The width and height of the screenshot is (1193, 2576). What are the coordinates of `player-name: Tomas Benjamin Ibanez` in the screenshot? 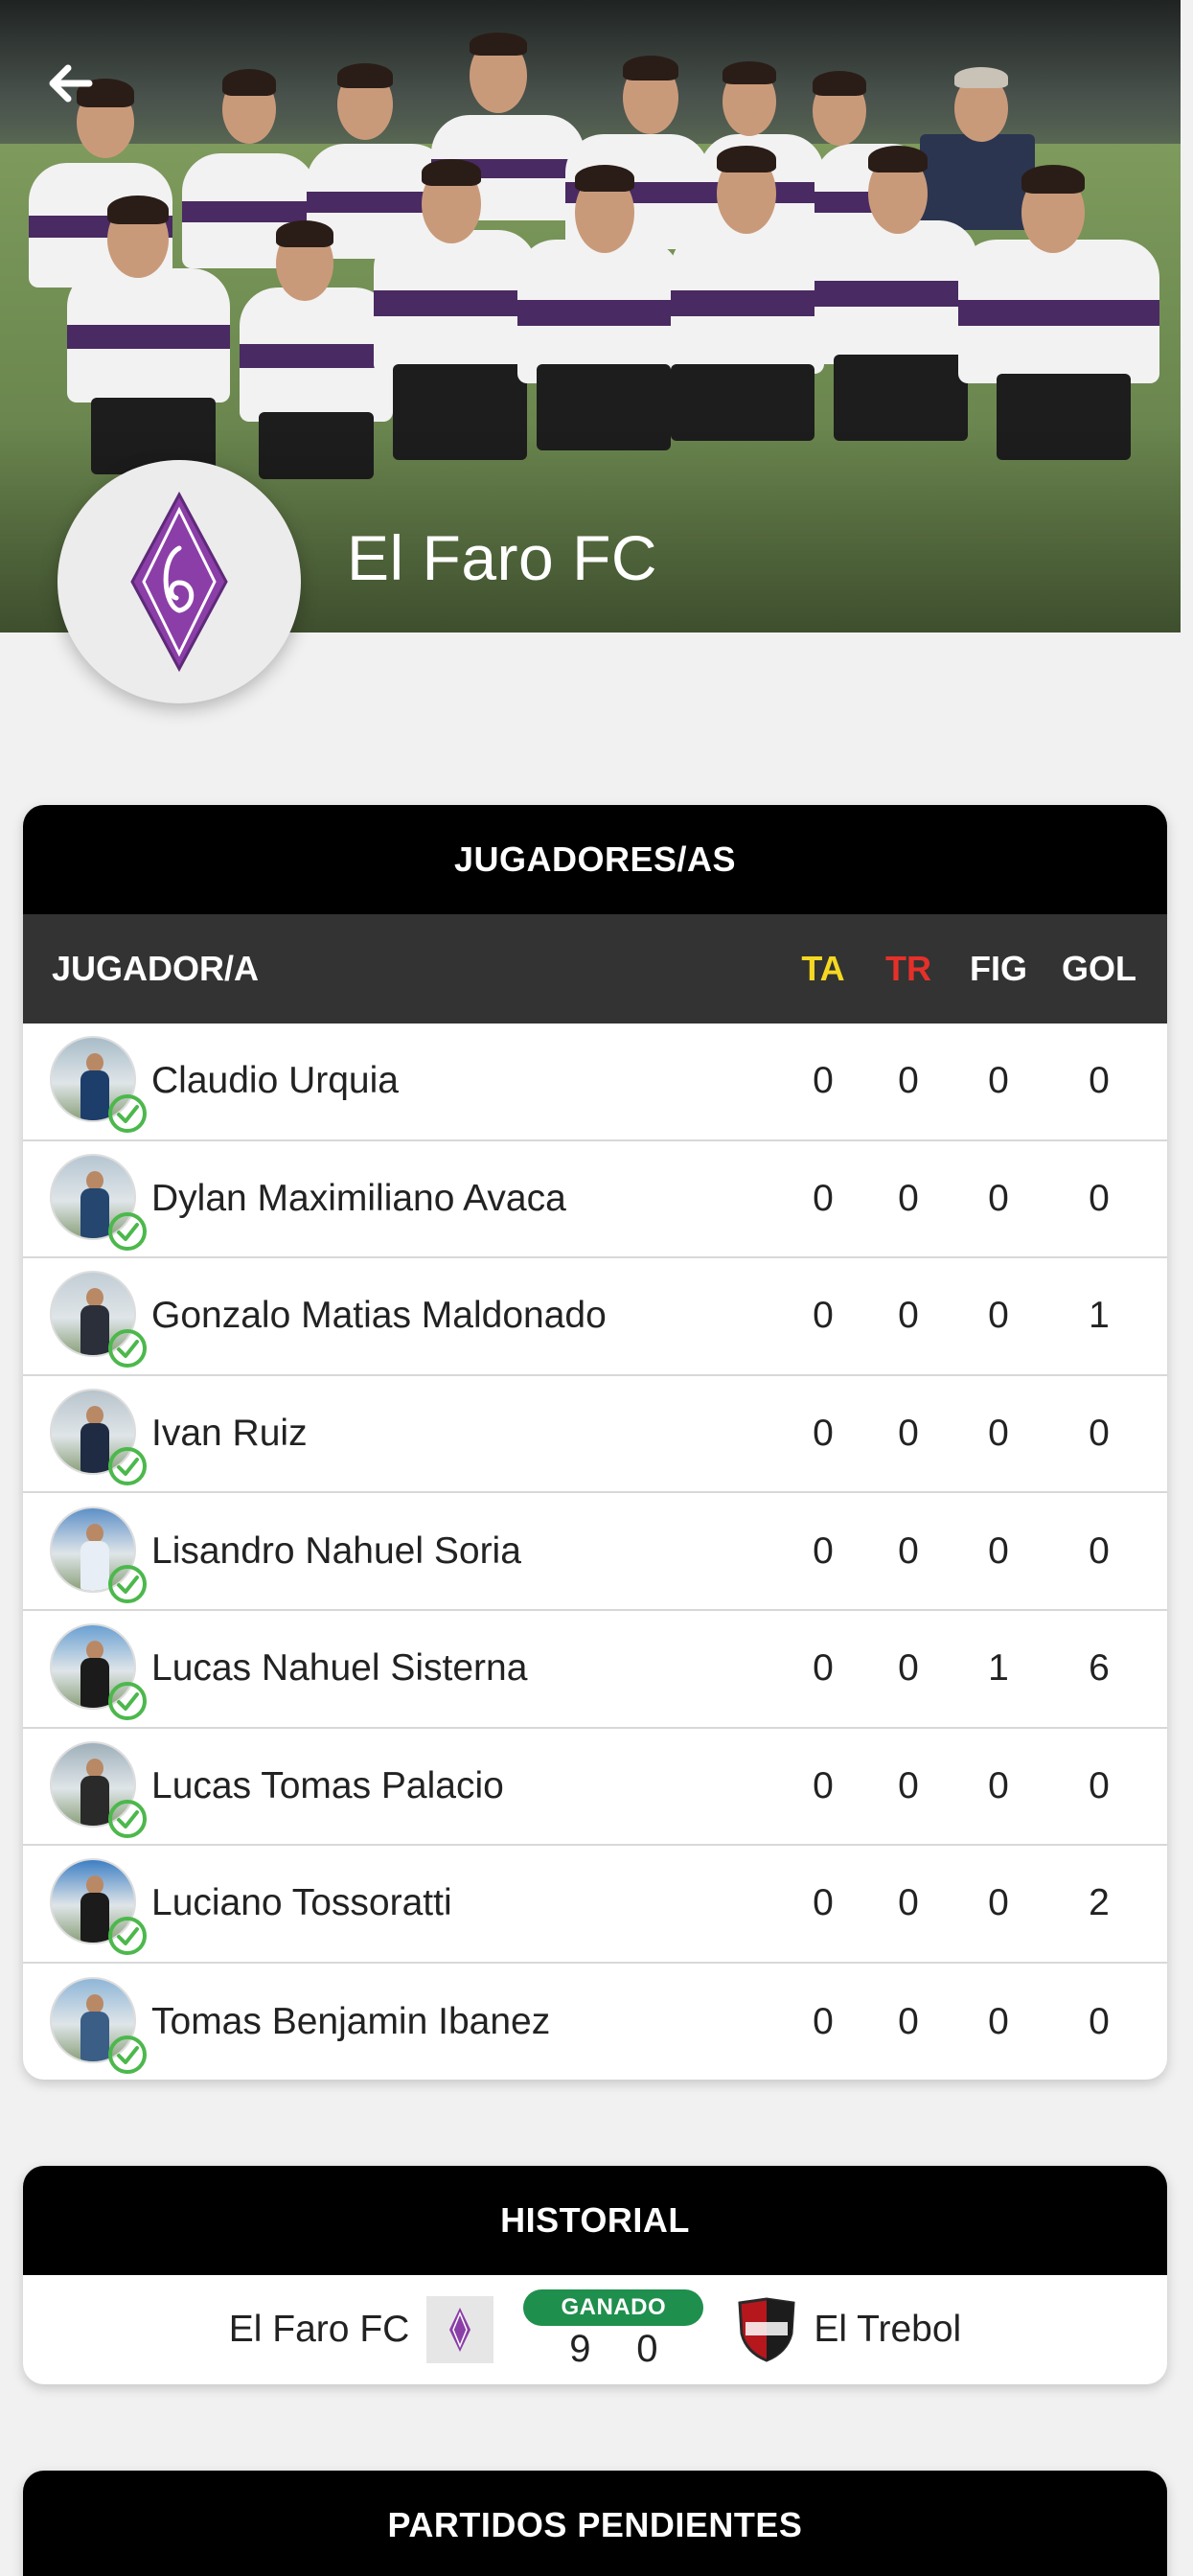 It's located at (351, 2022).